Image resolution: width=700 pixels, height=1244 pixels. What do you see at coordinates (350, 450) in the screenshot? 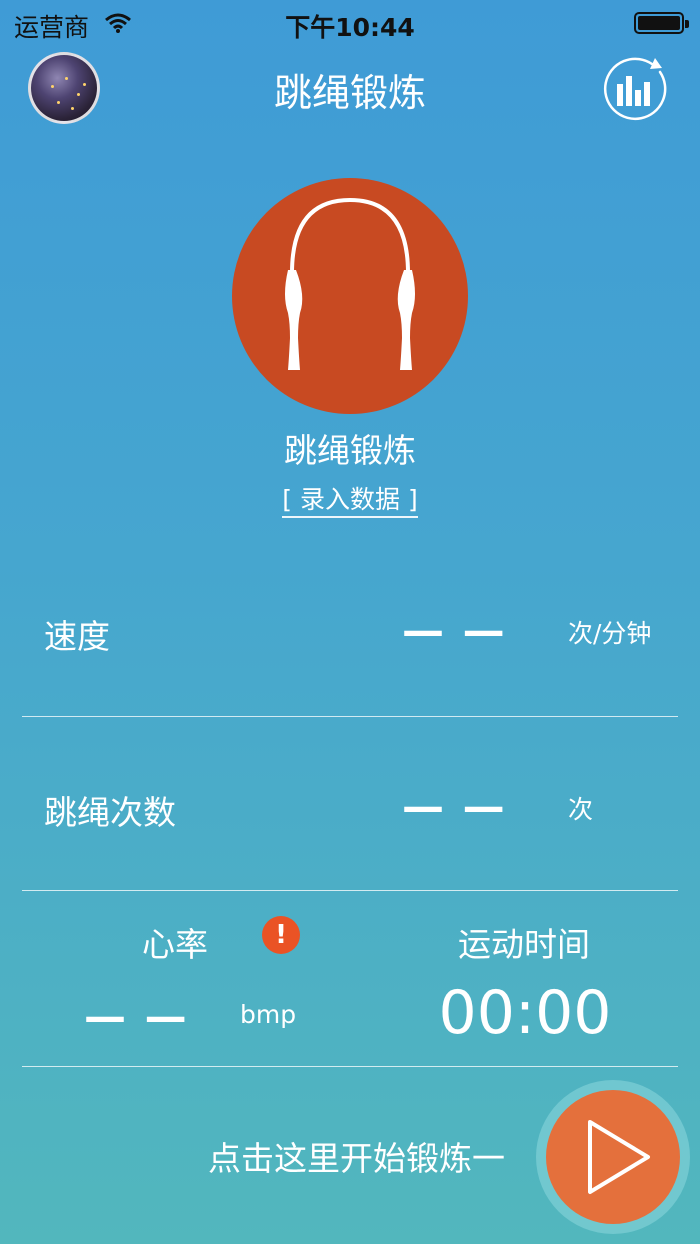
I see `exercise-name: 跳绳锻炼` at bounding box center [350, 450].